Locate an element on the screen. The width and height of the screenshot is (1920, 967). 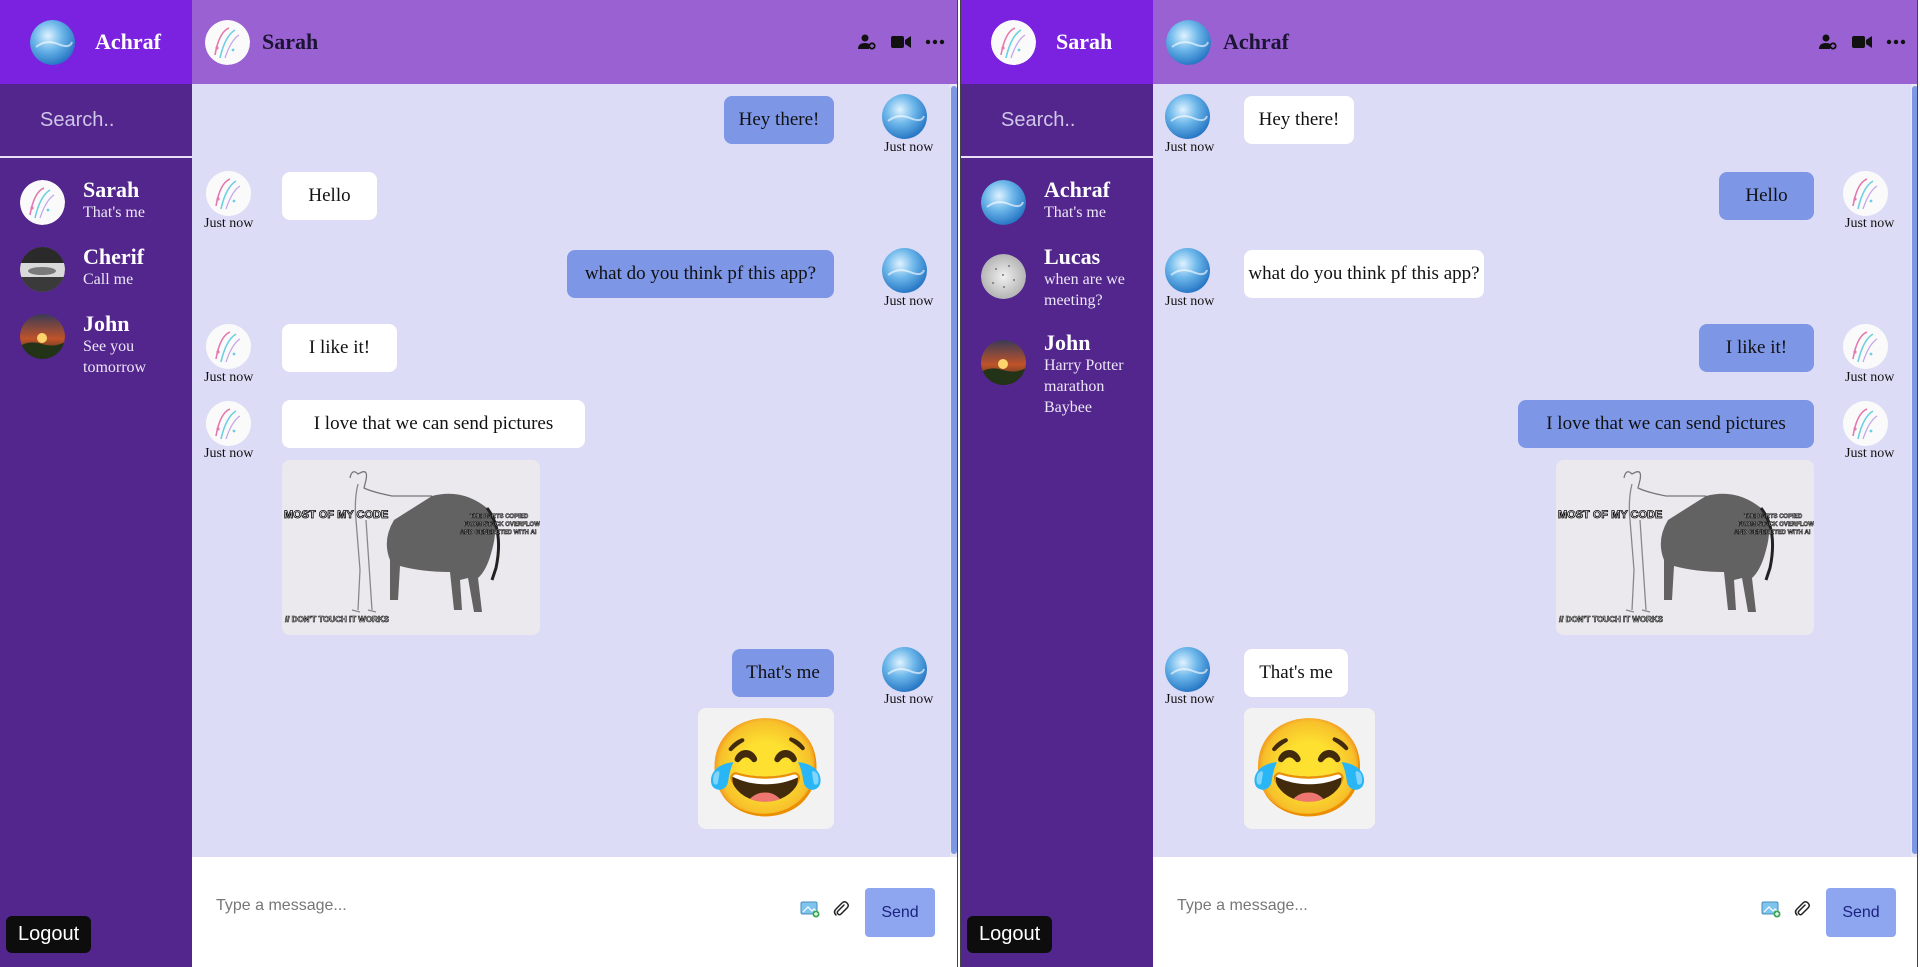
contact-name: Achraf is located at coordinates (1077, 189).